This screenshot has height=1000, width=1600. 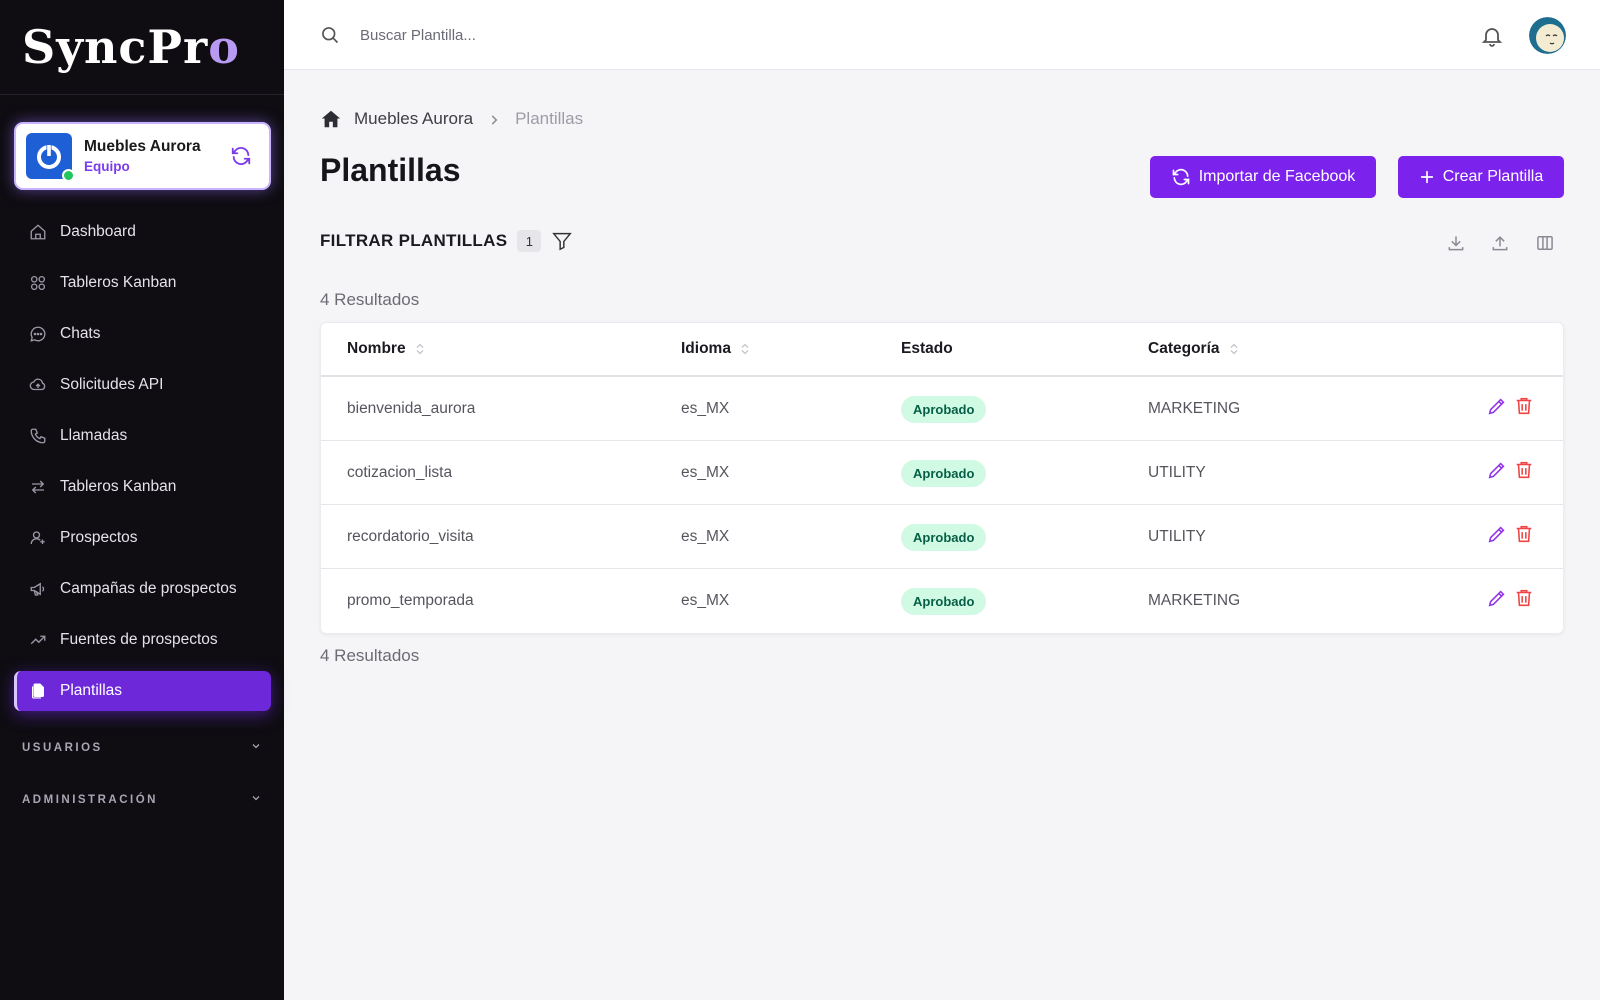 I want to click on column-header-label: Nombre, so click(x=376, y=348).